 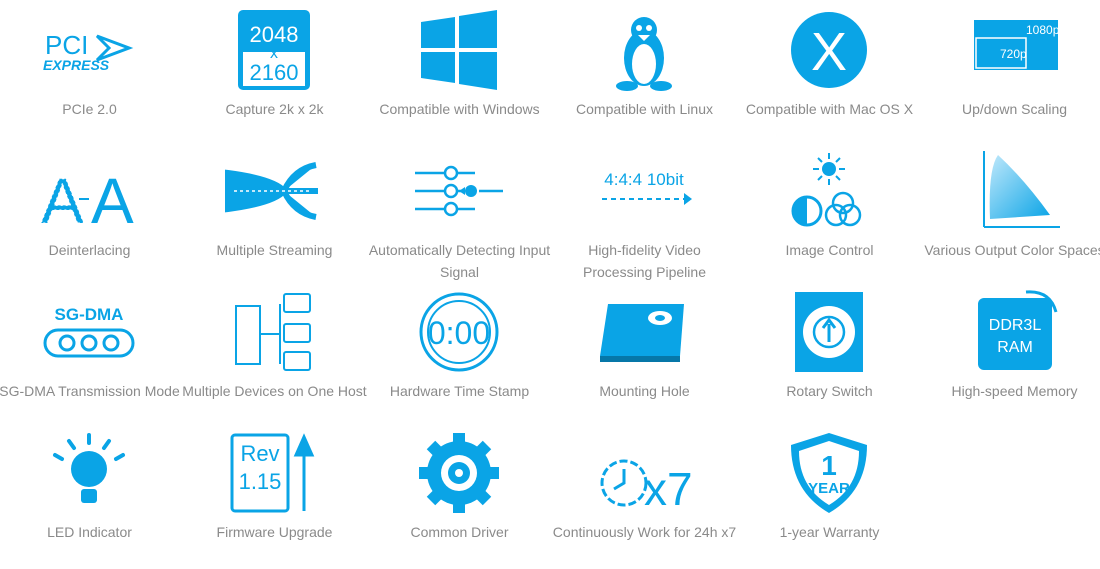 I want to click on warranty-shield-icon: 1 YEAR, so click(x=829, y=473).